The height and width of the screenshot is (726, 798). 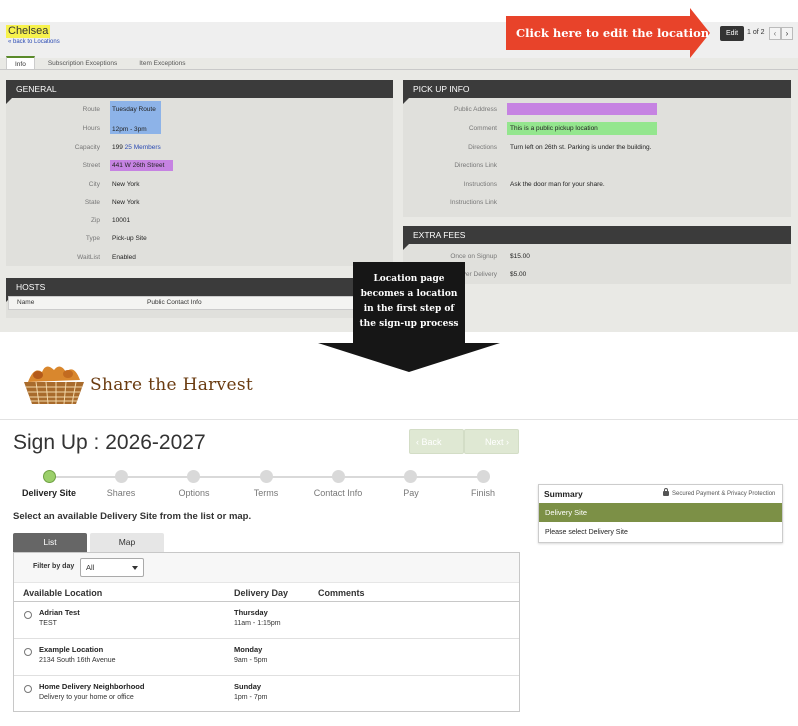 I want to click on callout-text: Click here to edit the location, so click(x=613, y=33).